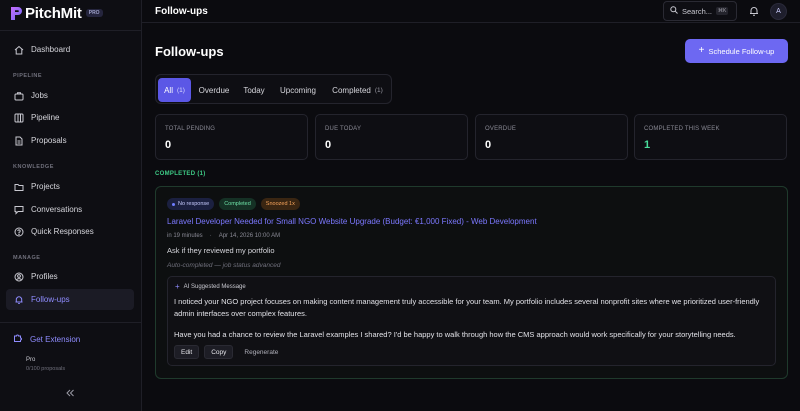 Image resolution: width=800 pixels, height=411 pixels. Describe the element at coordinates (185, 236) in the screenshot. I see `due-relative: in 19 minutes` at that location.